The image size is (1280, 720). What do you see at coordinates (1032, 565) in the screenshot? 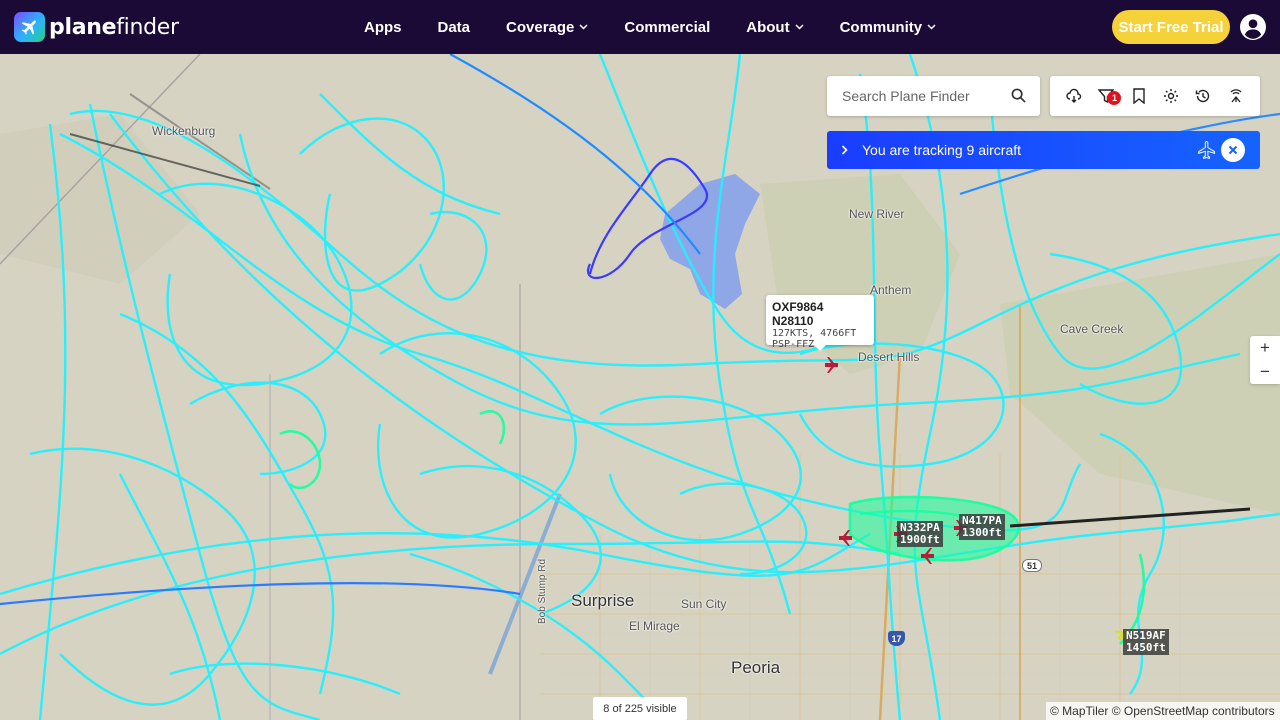
I see `route-shield: 51` at bounding box center [1032, 565].